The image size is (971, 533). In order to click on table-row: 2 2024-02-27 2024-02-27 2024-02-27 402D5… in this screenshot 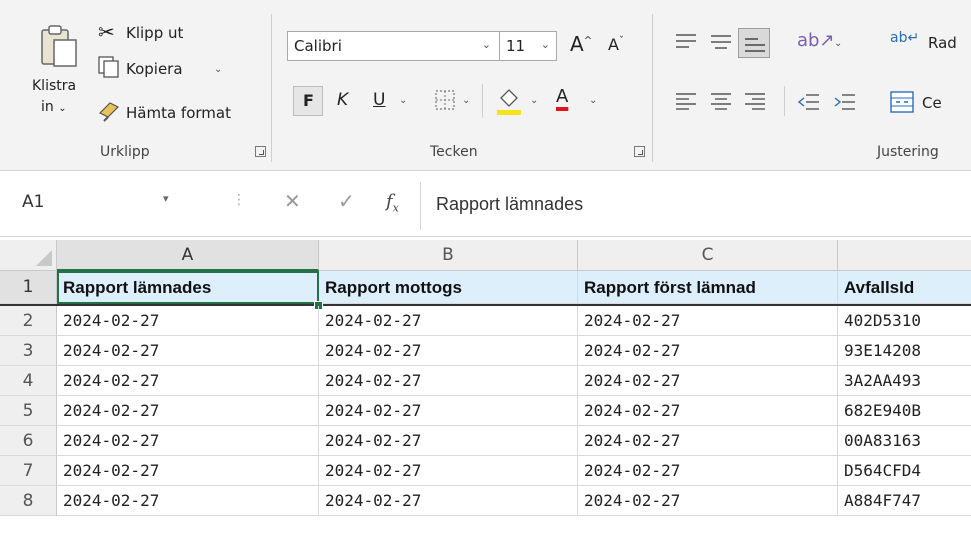, I will do `click(485, 321)`.